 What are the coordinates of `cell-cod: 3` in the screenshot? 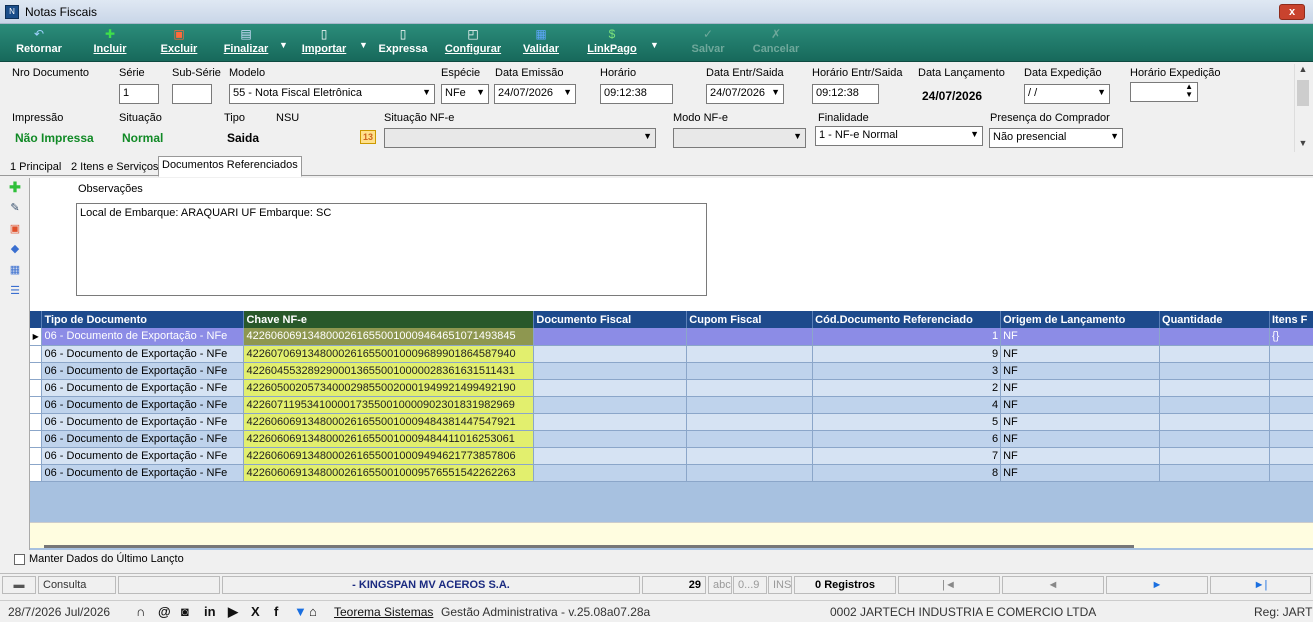 It's located at (907, 371).